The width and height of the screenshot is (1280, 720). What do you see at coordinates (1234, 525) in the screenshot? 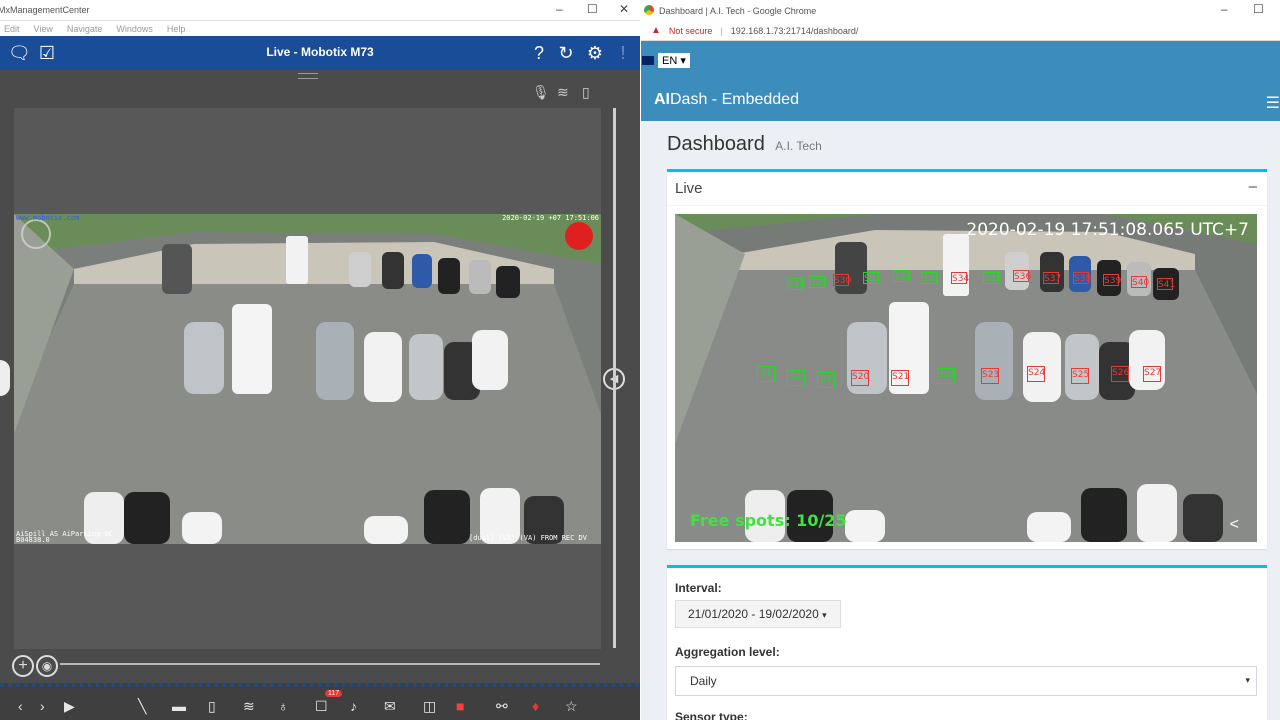
I see `camera-nav-back: <` at bounding box center [1234, 525].